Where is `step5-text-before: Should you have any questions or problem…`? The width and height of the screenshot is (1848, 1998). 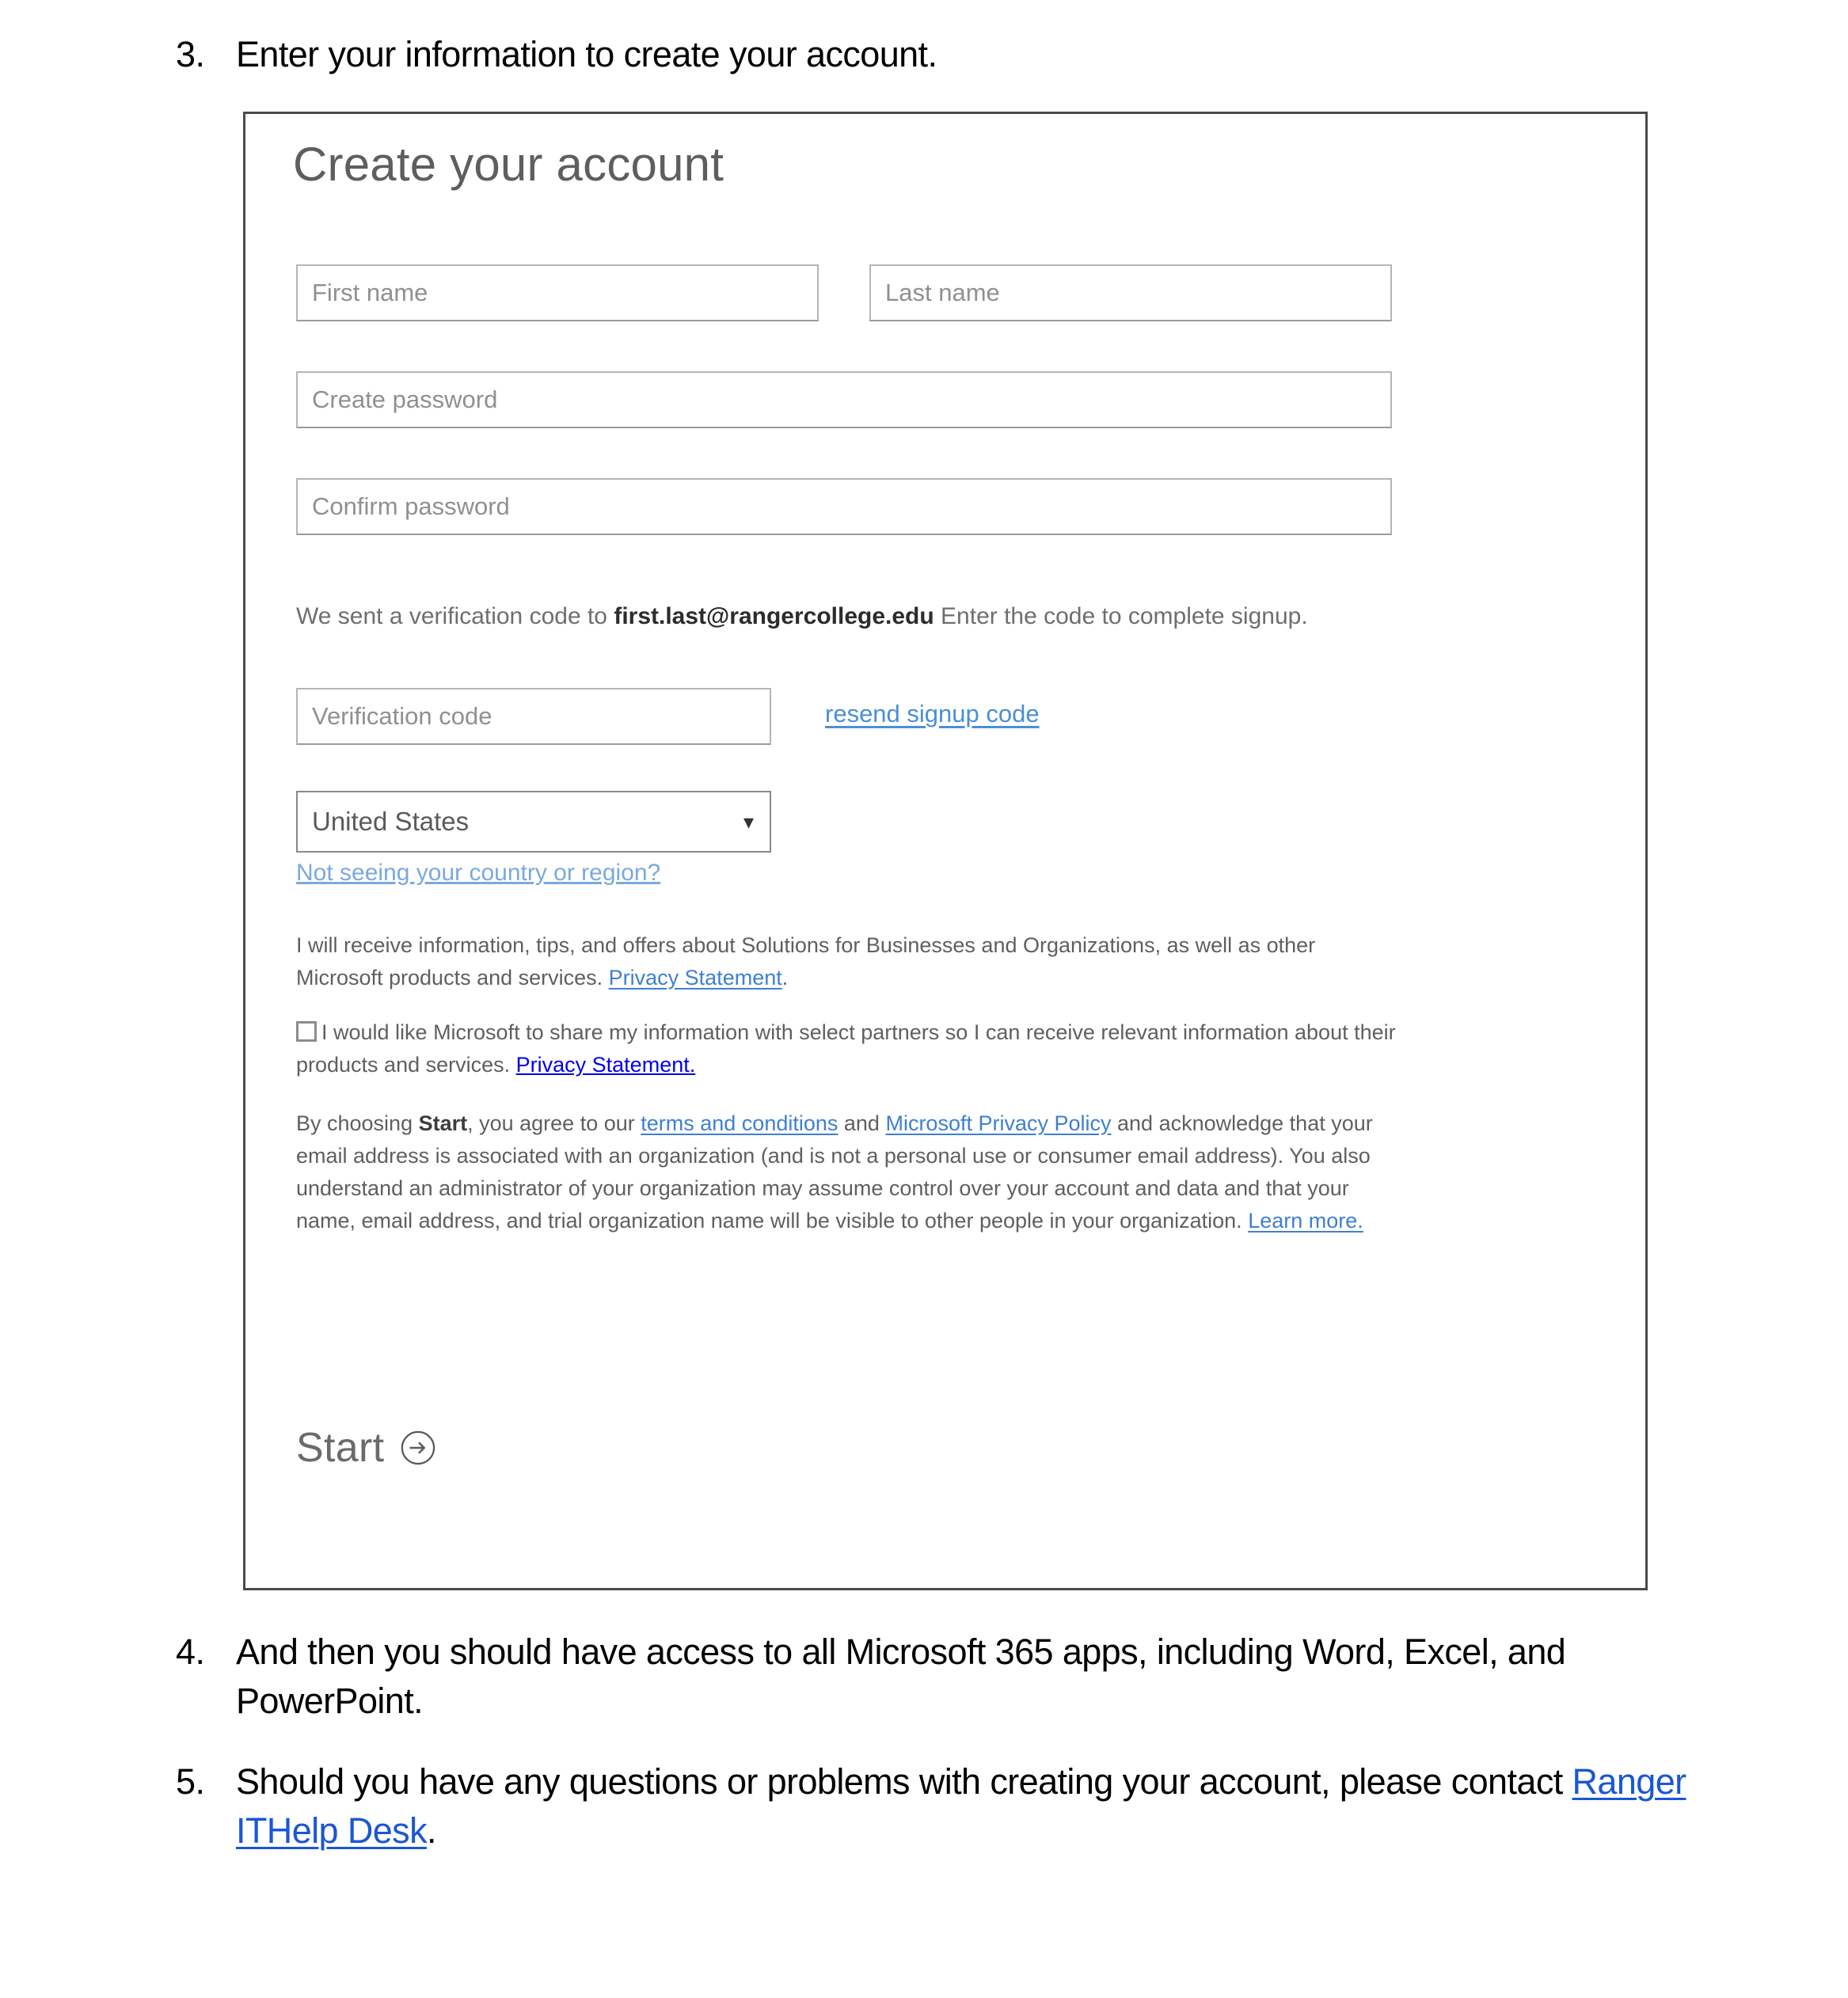 step5-text-before: Should you have any questions or problem… is located at coordinates (904, 1781).